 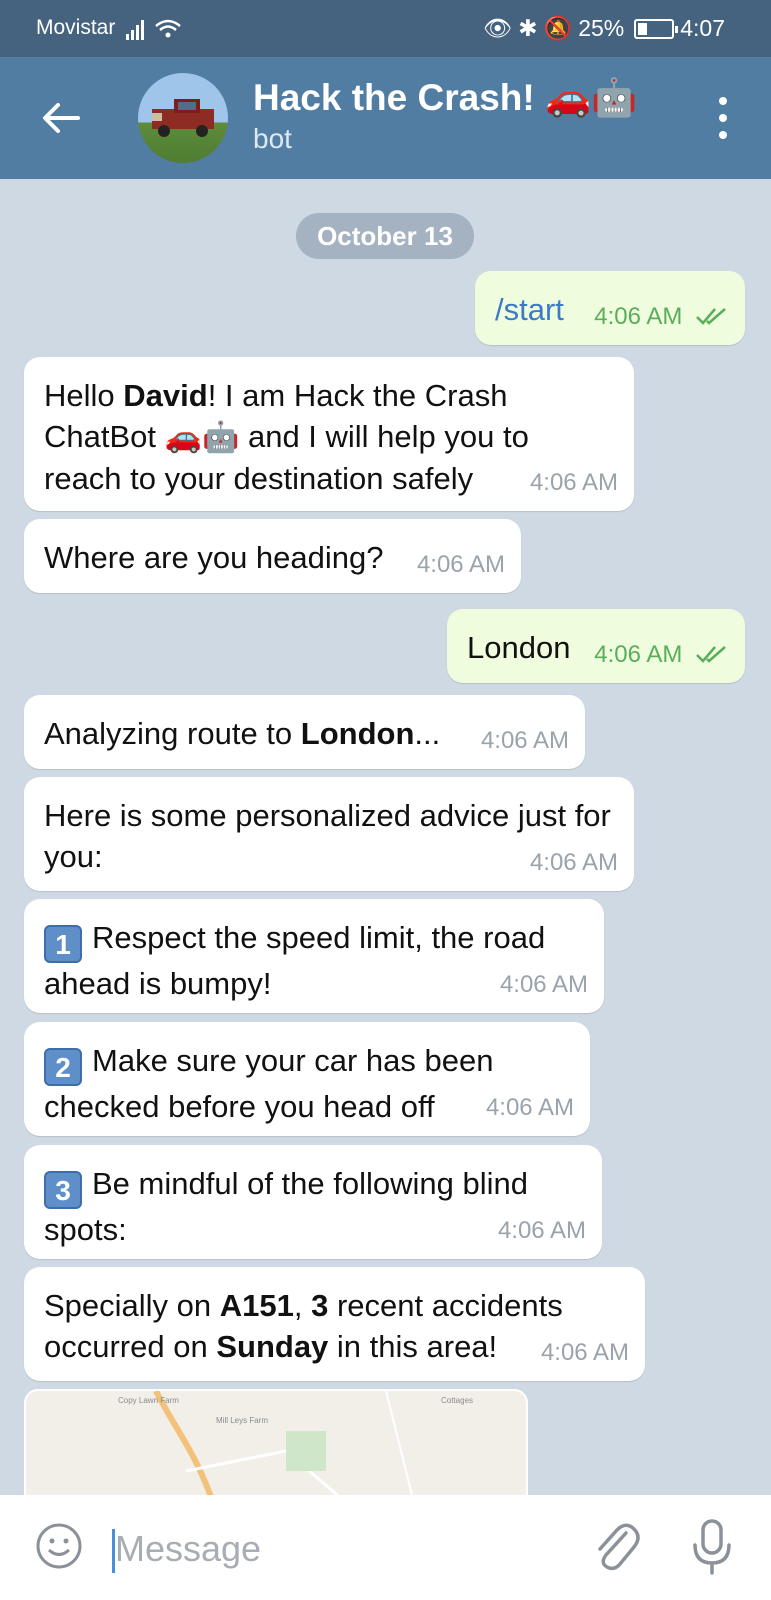 What do you see at coordinates (445, 97) in the screenshot?
I see `chat-title: Hack the Crash! 🚗🤖` at bounding box center [445, 97].